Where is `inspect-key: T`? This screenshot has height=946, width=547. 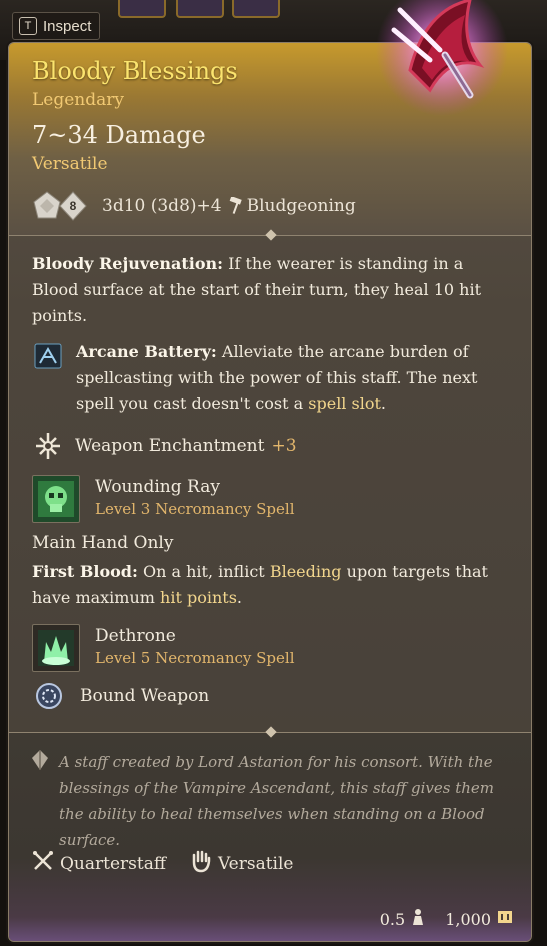 inspect-key: T is located at coordinates (28, 26).